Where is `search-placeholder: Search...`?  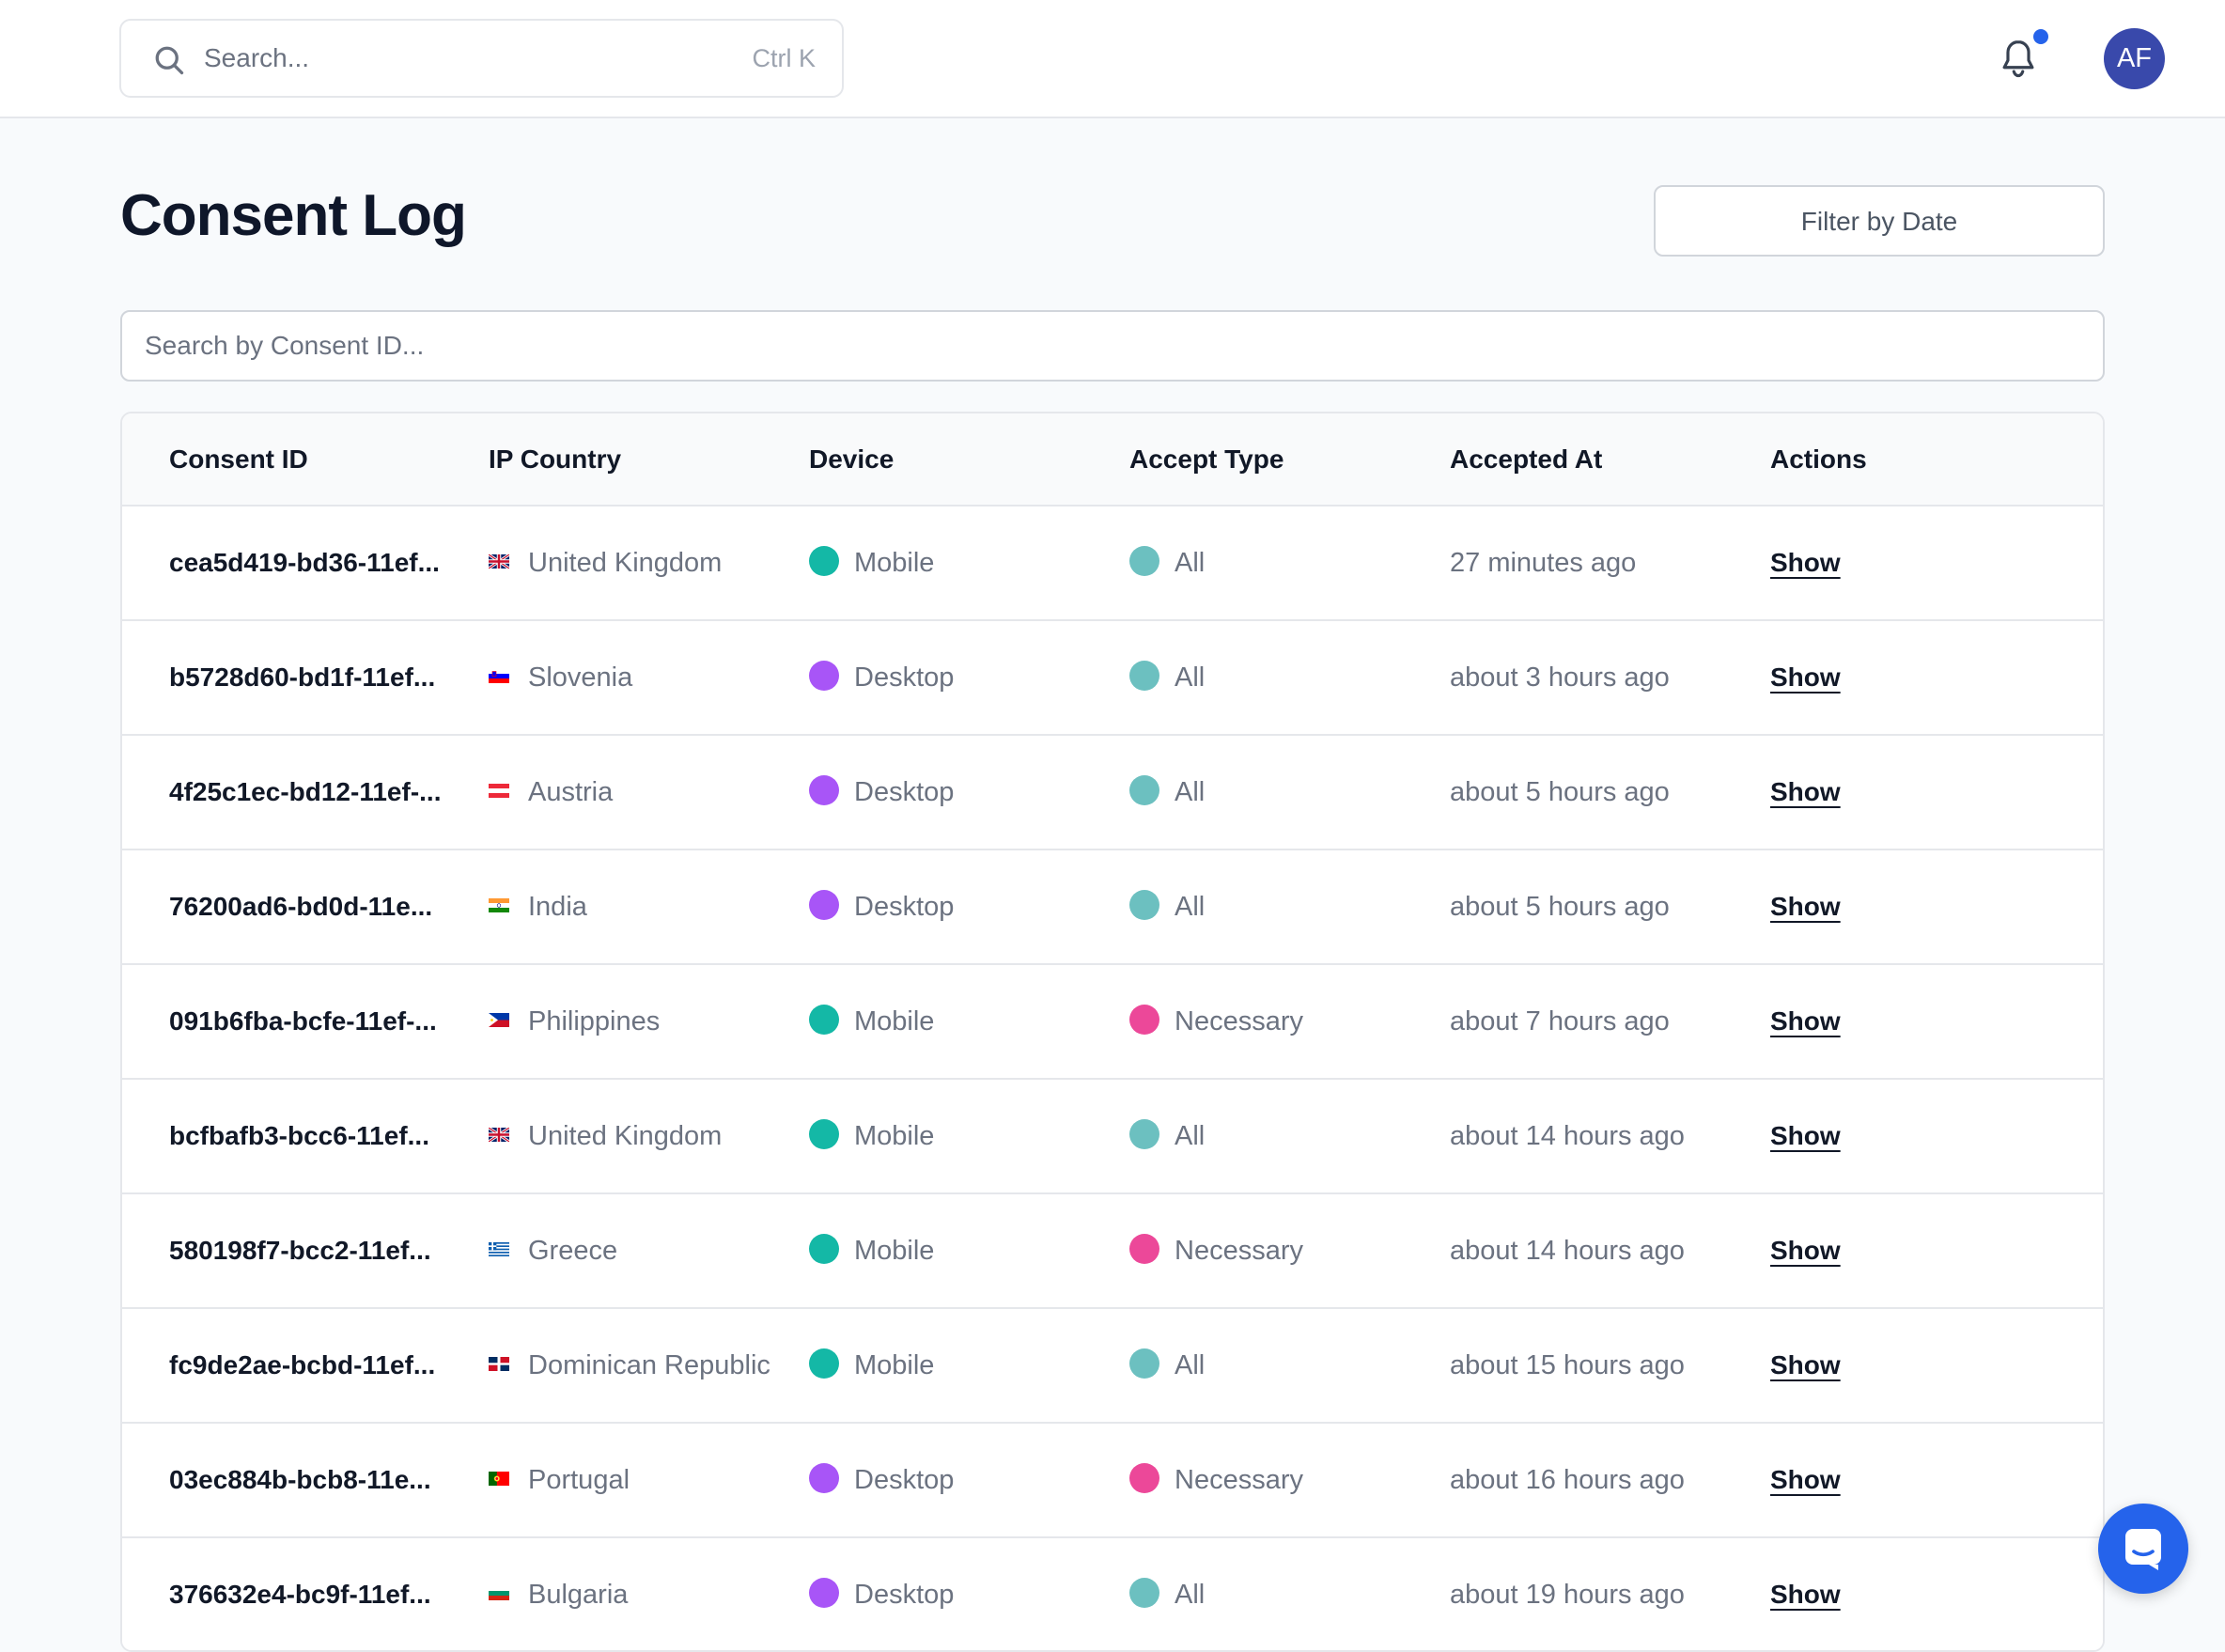
search-placeholder: Search... is located at coordinates (257, 57).